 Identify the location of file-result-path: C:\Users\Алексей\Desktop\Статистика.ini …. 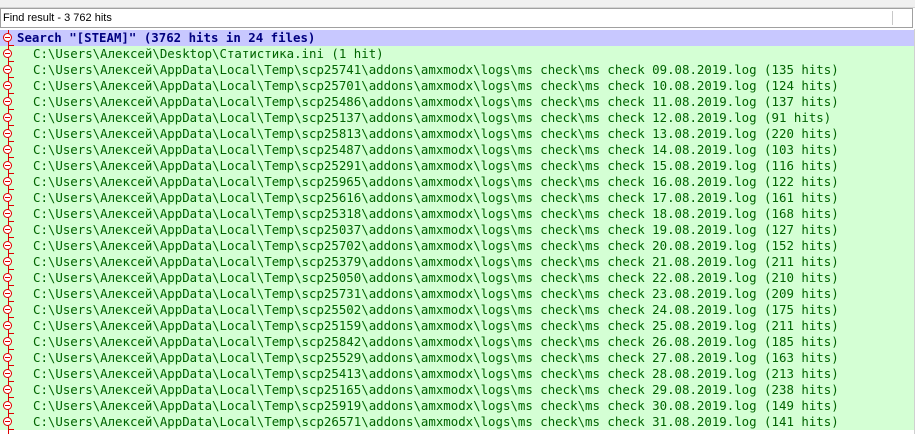
(208, 53).